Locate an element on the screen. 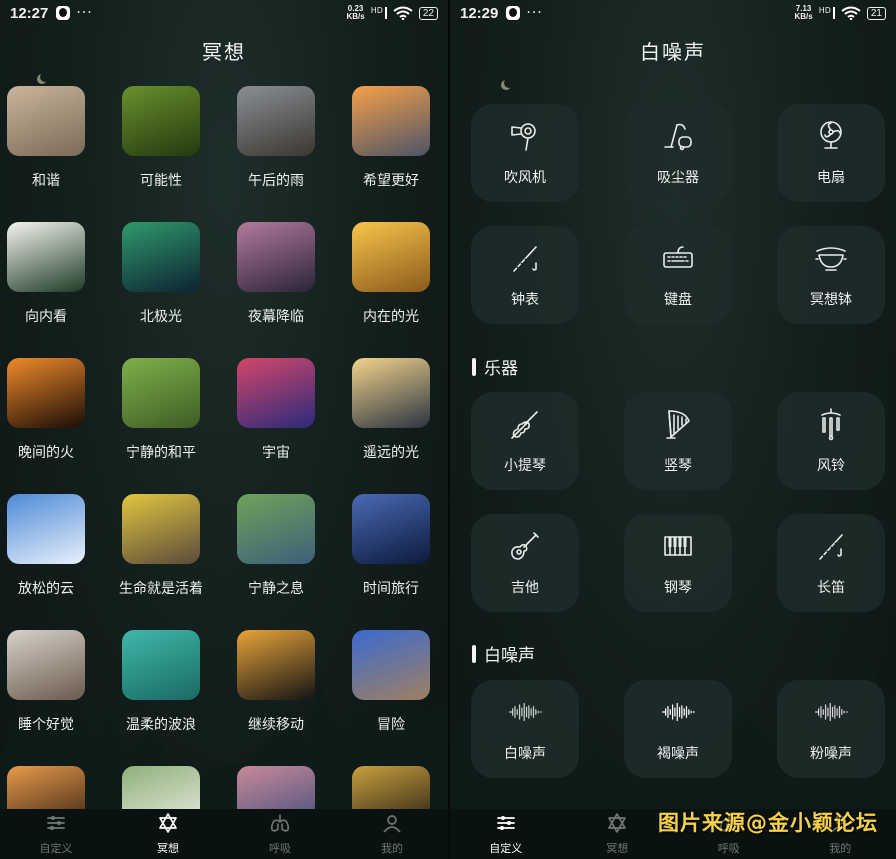 Image resolution: width=896 pixels, height=859 pixels. meditation-item: 遥远的光 is located at coordinates (391, 423).